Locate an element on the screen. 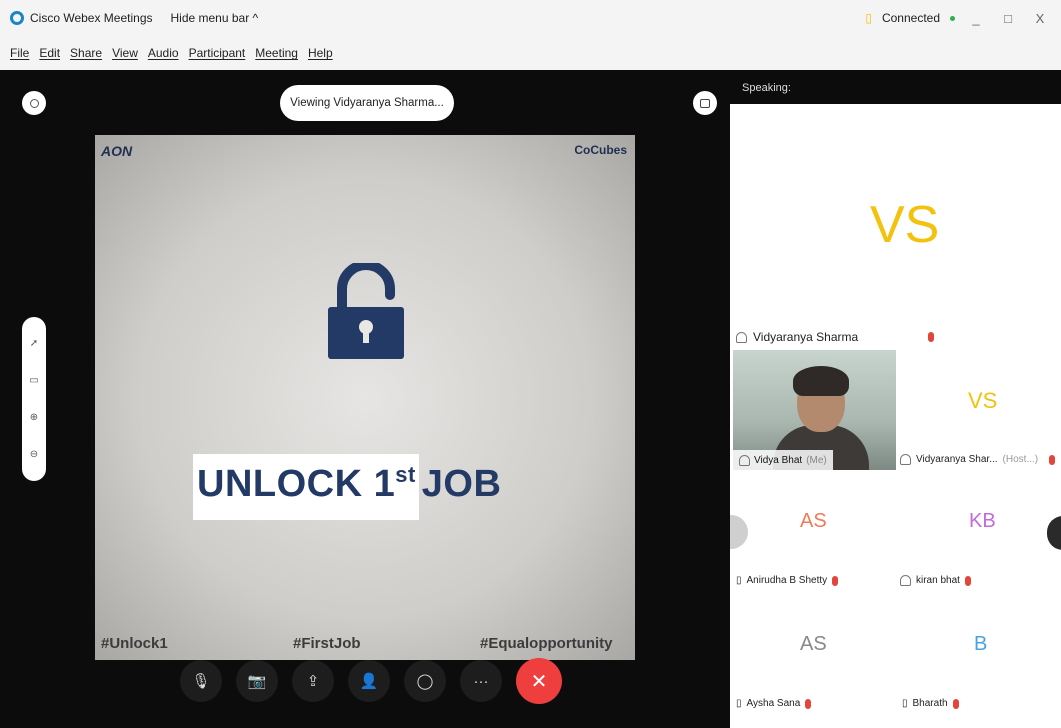 This screenshot has height=728, width=1061. close-window-button: X is located at coordinates (1040, 18).